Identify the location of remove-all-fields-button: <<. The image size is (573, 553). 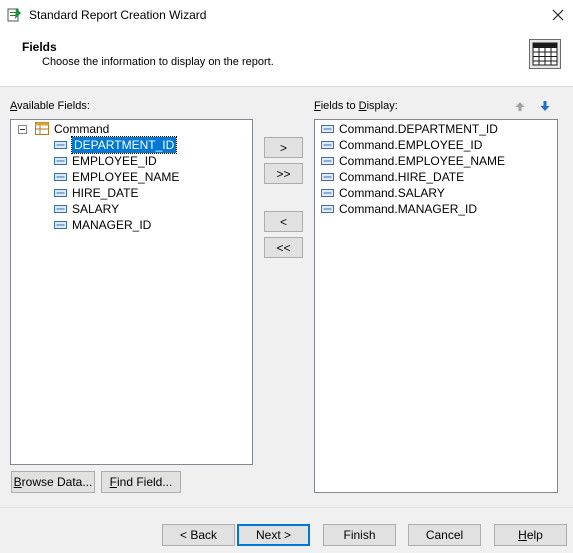
(283, 247).